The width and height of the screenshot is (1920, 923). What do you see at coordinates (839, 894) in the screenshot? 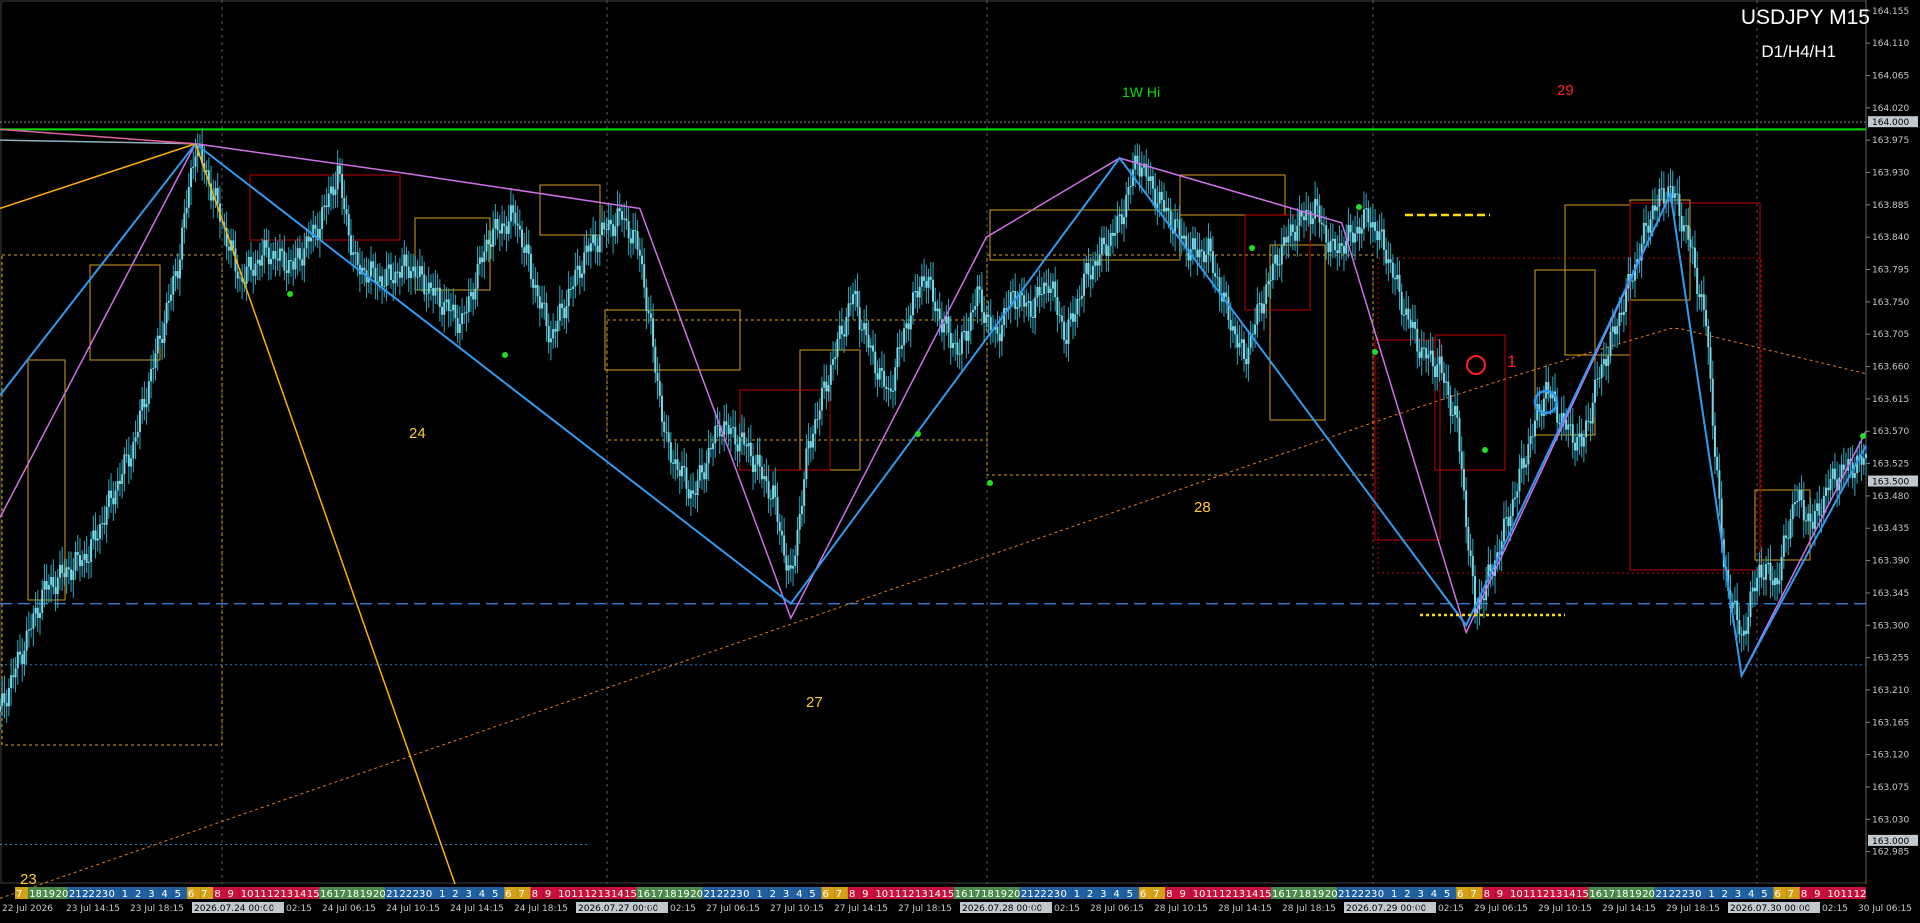
I see `hour-label: 7` at bounding box center [839, 894].